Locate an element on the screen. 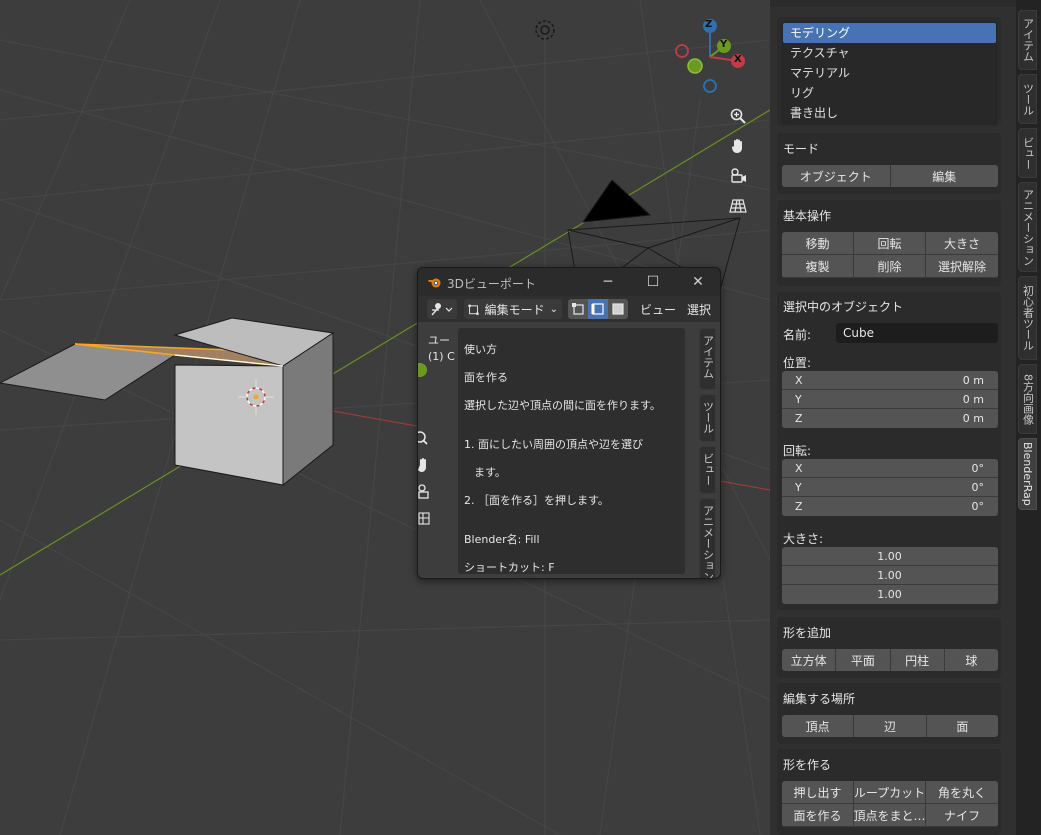 The width and height of the screenshot is (1041, 835). float-tab-item: アイテム is located at coordinates (707, 359).